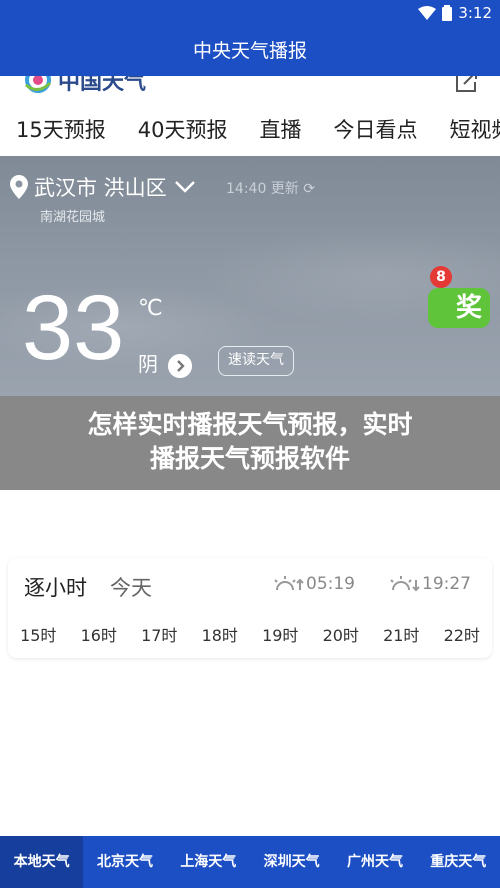 The image size is (500, 888). I want to click on share-icon, so click(467, 85).